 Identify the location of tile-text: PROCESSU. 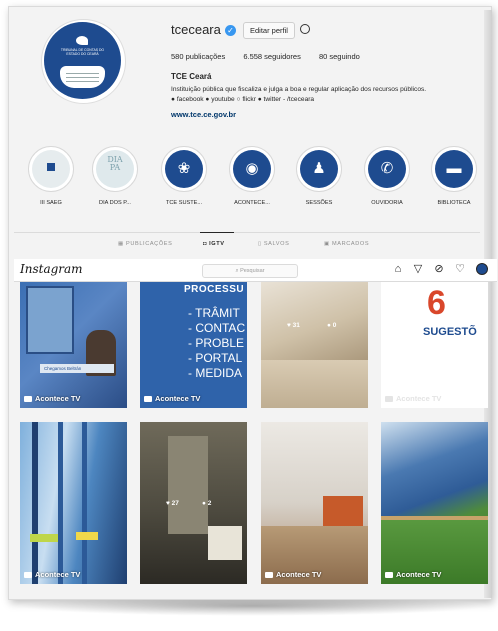
(214, 289).